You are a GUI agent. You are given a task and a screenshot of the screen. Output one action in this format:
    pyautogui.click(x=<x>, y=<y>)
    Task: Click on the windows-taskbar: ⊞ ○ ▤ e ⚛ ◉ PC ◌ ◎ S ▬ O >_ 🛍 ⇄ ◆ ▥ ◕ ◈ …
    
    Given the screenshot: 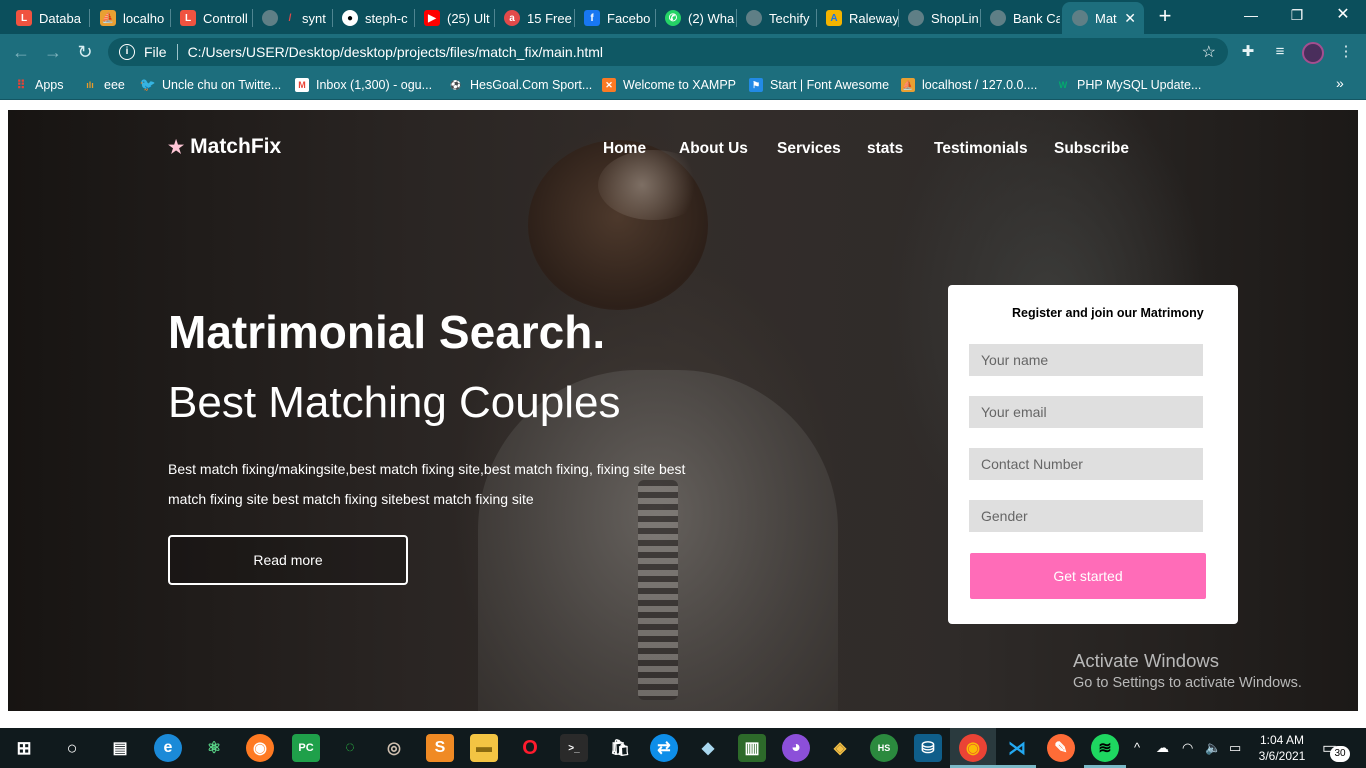 What is the action you would take?
    pyautogui.click(x=683, y=748)
    